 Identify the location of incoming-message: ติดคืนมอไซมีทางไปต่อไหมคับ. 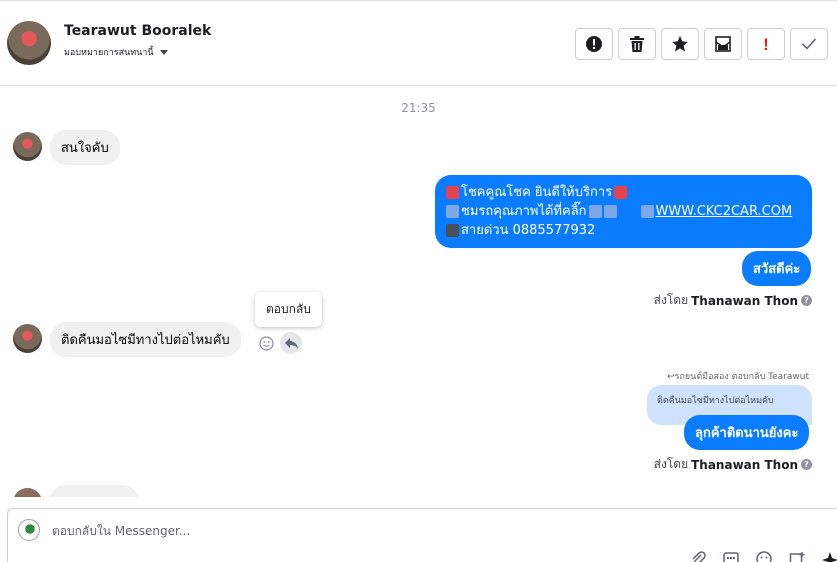
(145, 339).